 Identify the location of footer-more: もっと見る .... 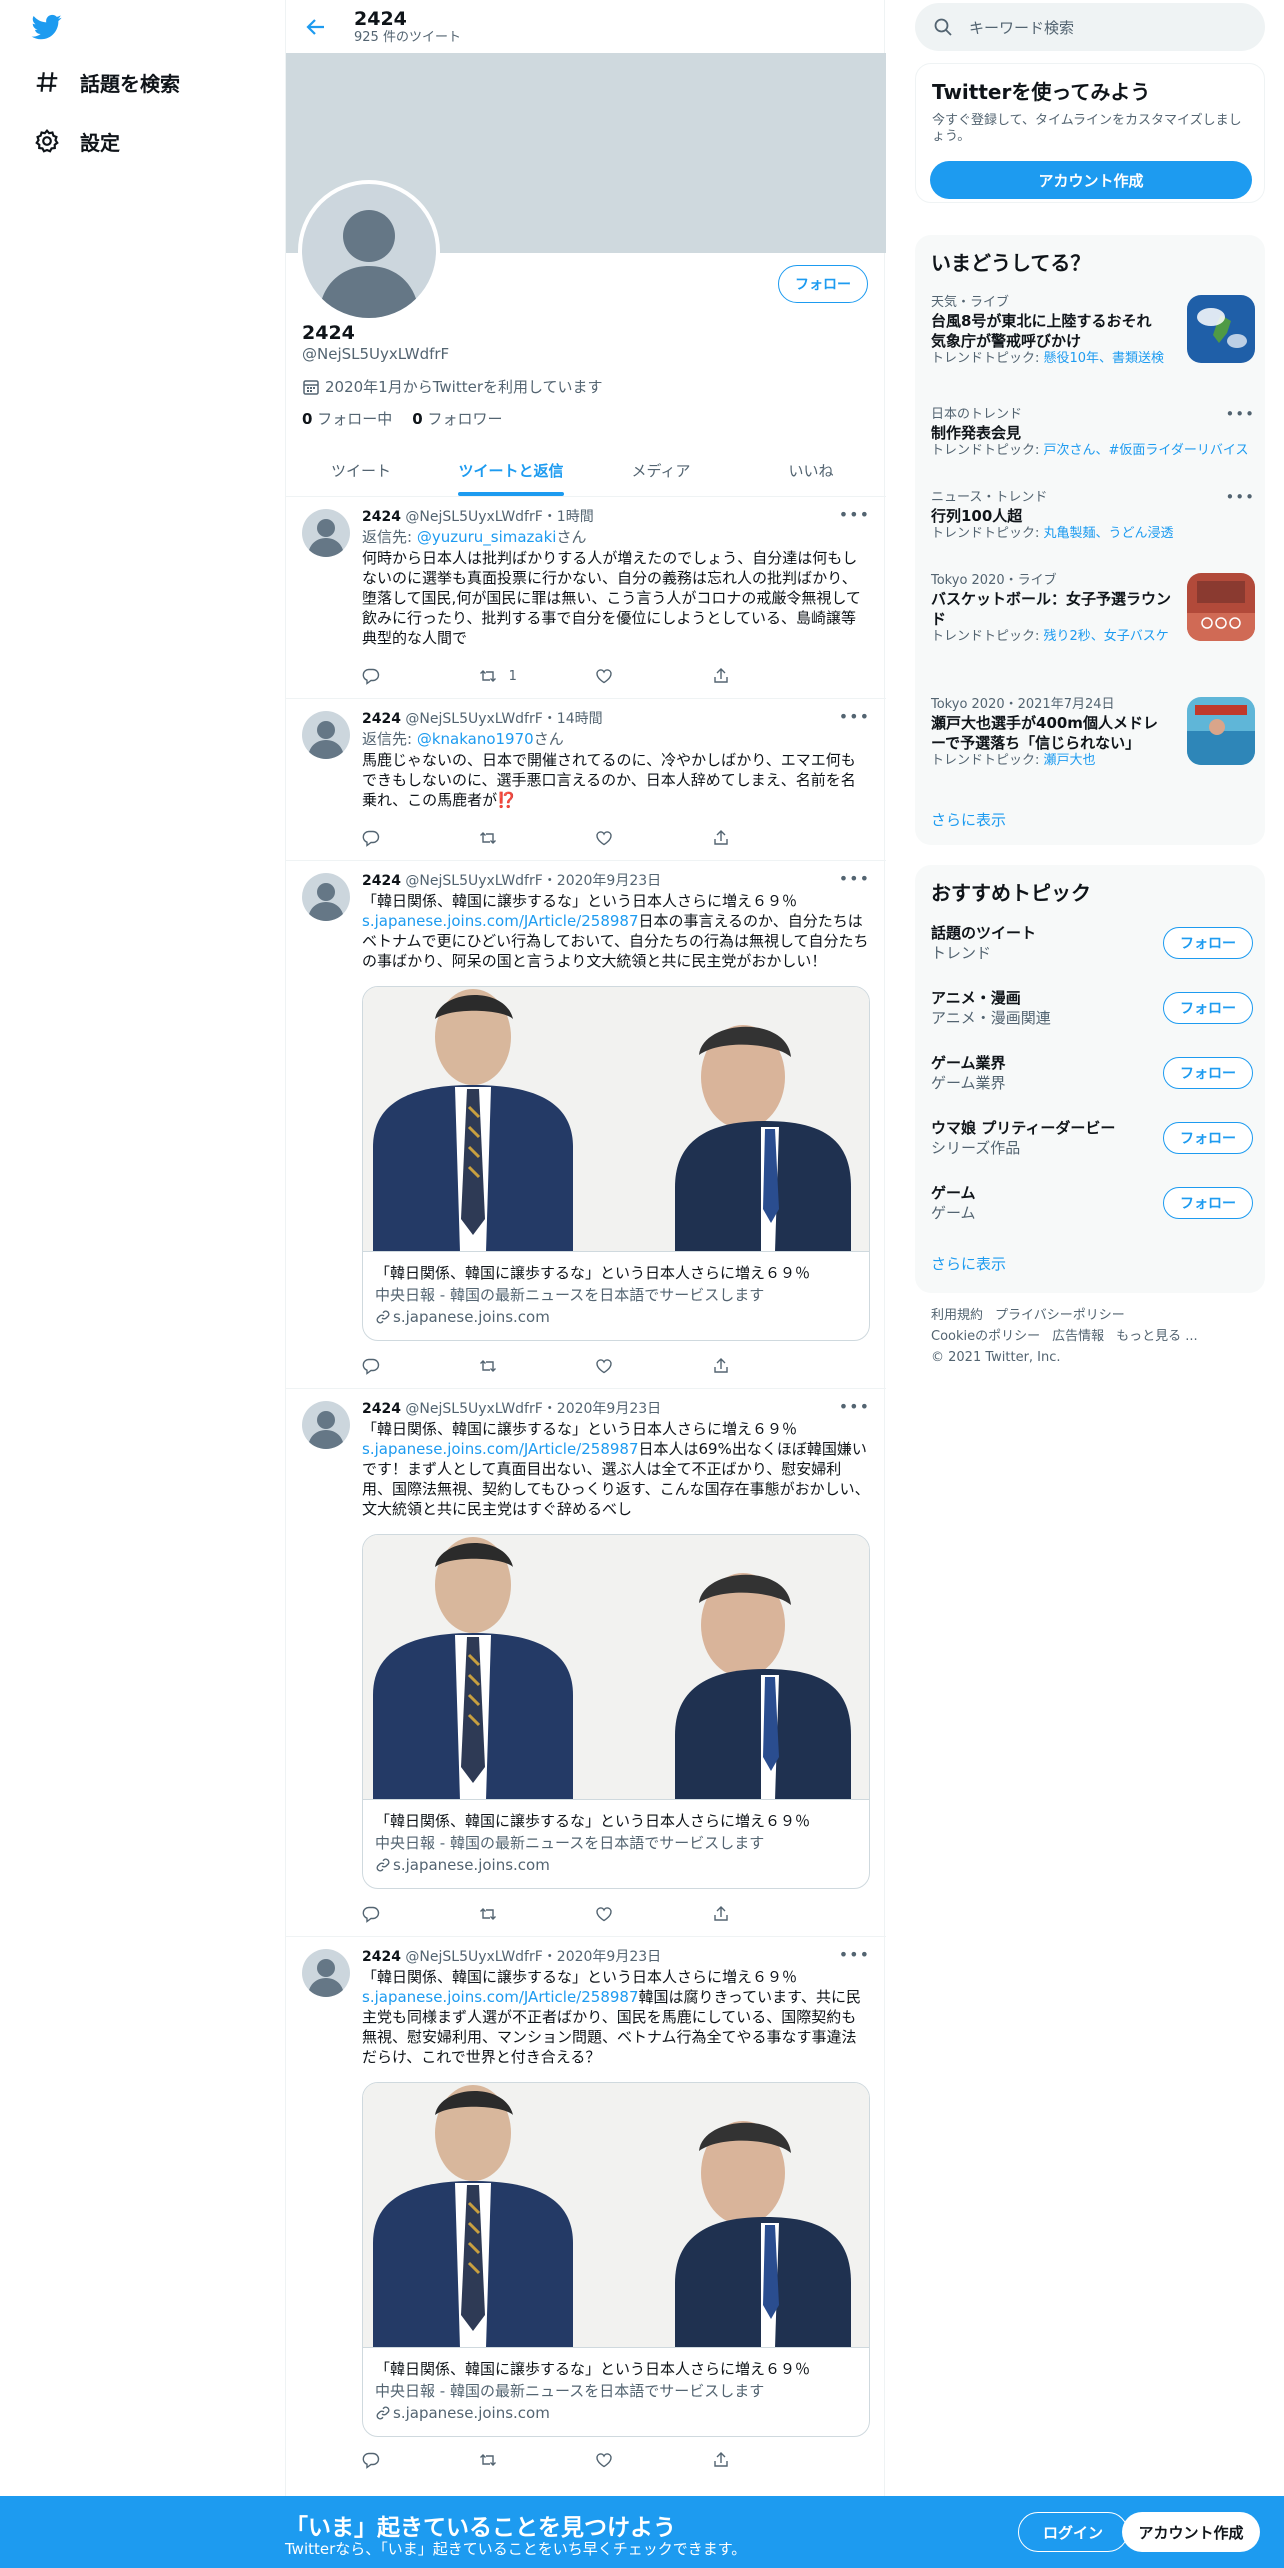
(1157, 1336).